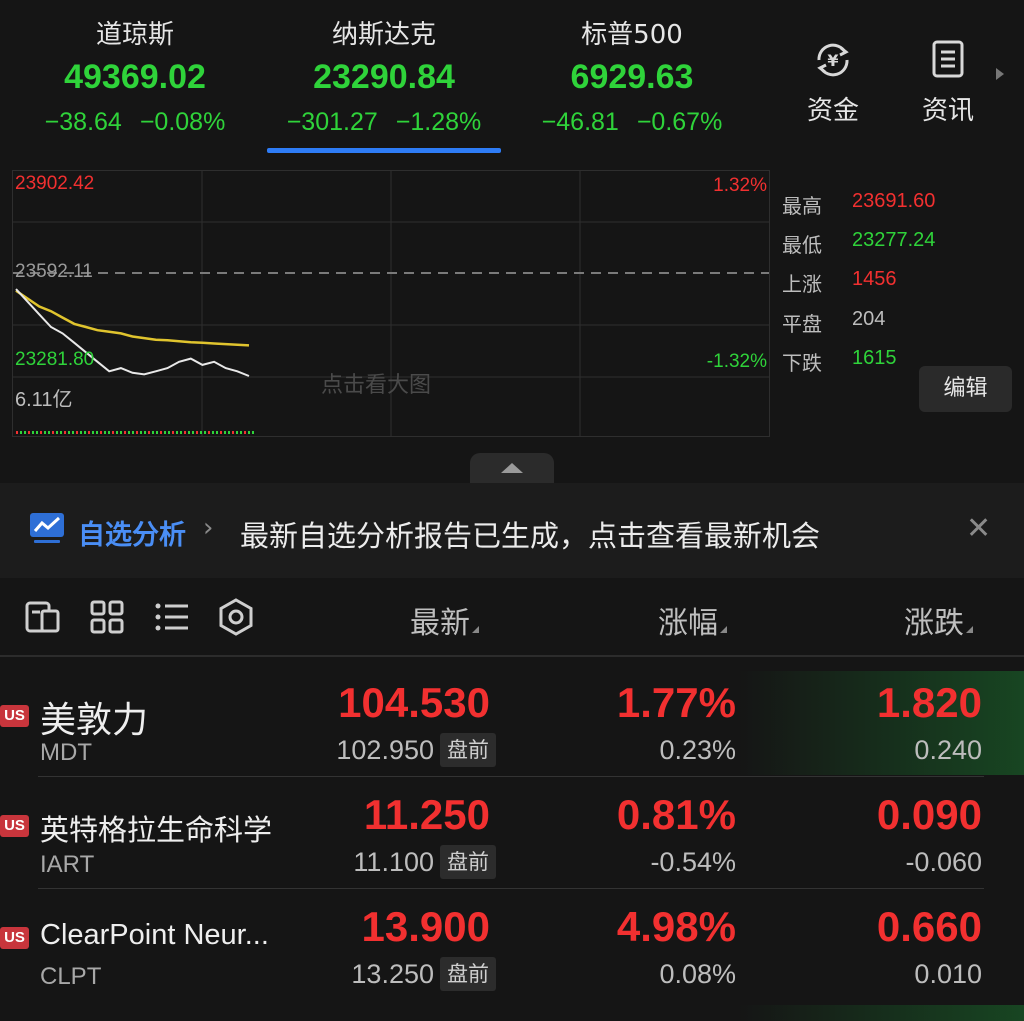 Image resolution: width=1024 pixels, height=1021 pixels. What do you see at coordinates (512, 468) in the screenshot?
I see `collapse-handle` at bounding box center [512, 468].